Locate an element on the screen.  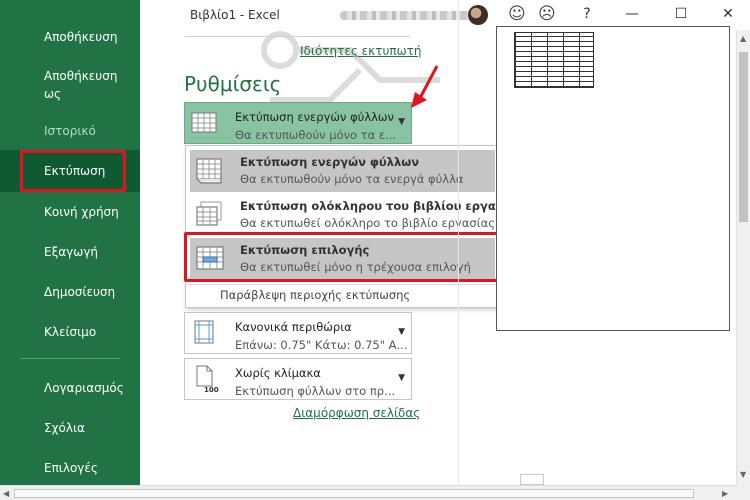
dropdown-title: Εκτύπωση ενεργών φύλλων is located at coordinates (314, 117).